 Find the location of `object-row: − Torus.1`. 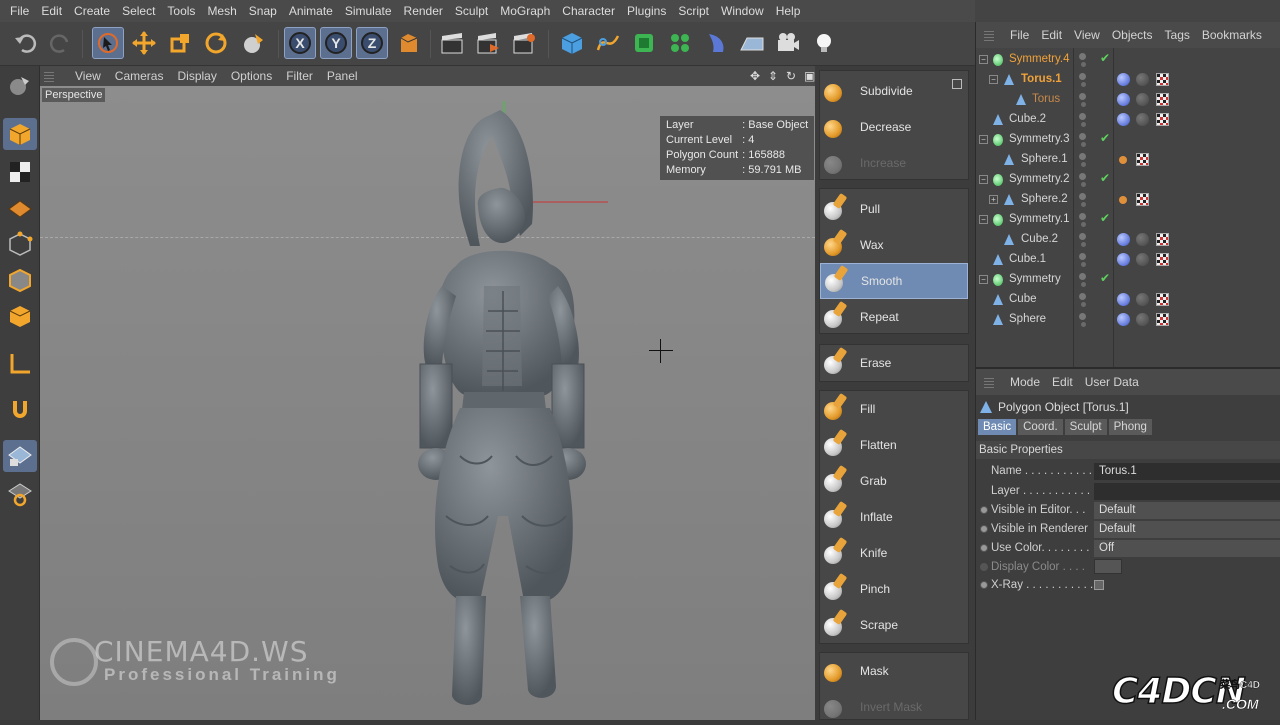

object-row: − Torus.1 is located at coordinates (1128, 80).